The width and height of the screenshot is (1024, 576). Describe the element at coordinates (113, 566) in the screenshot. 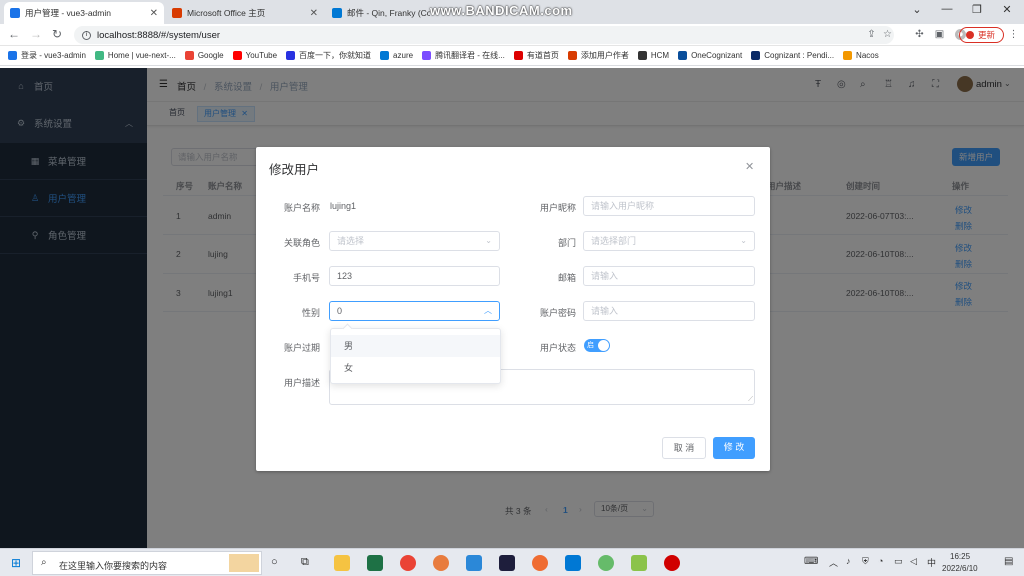

I see `taskbar-search-placeholder: 在这里输入你要搜索的内容` at that location.